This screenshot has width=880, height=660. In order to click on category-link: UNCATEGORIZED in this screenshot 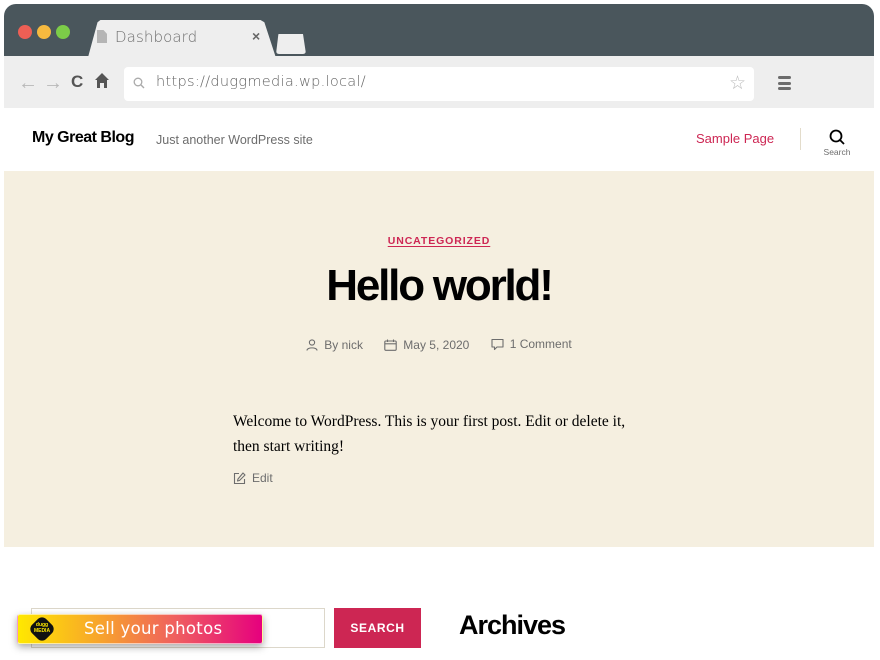, I will do `click(439, 241)`.